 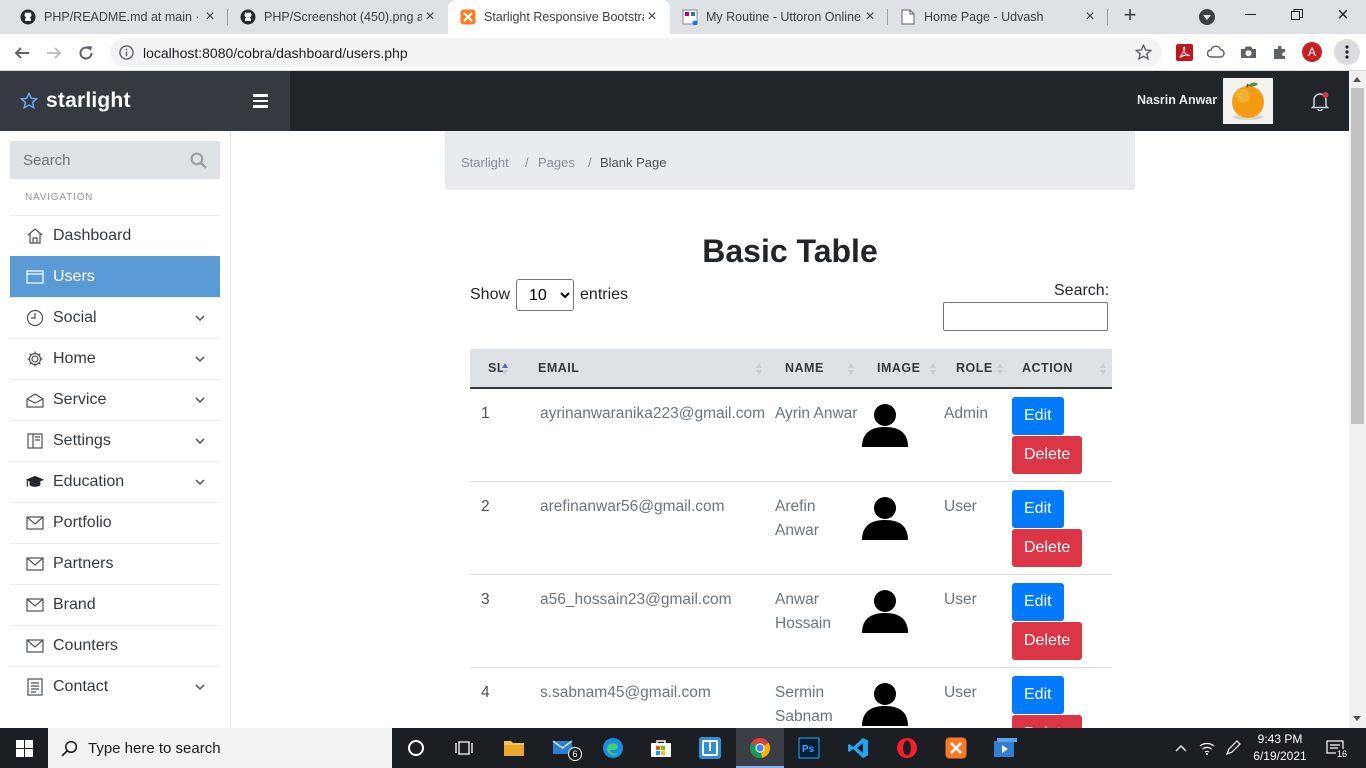 What do you see at coordinates (115, 101) in the screenshot?
I see `brand-logo: starlight` at bounding box center [115, 101].